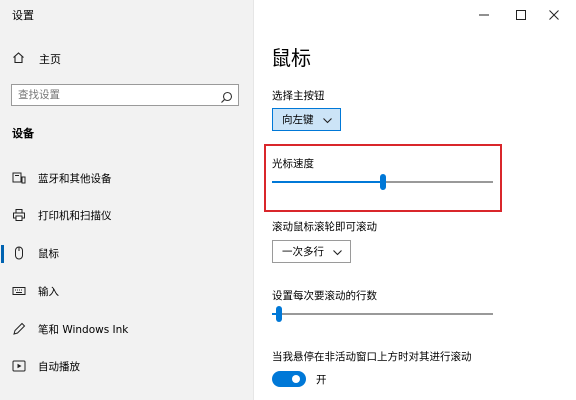 The width and height of the screenshot is (576, 400). I want to click on sidebar-item-label: 鼠标, so click(48, 254).